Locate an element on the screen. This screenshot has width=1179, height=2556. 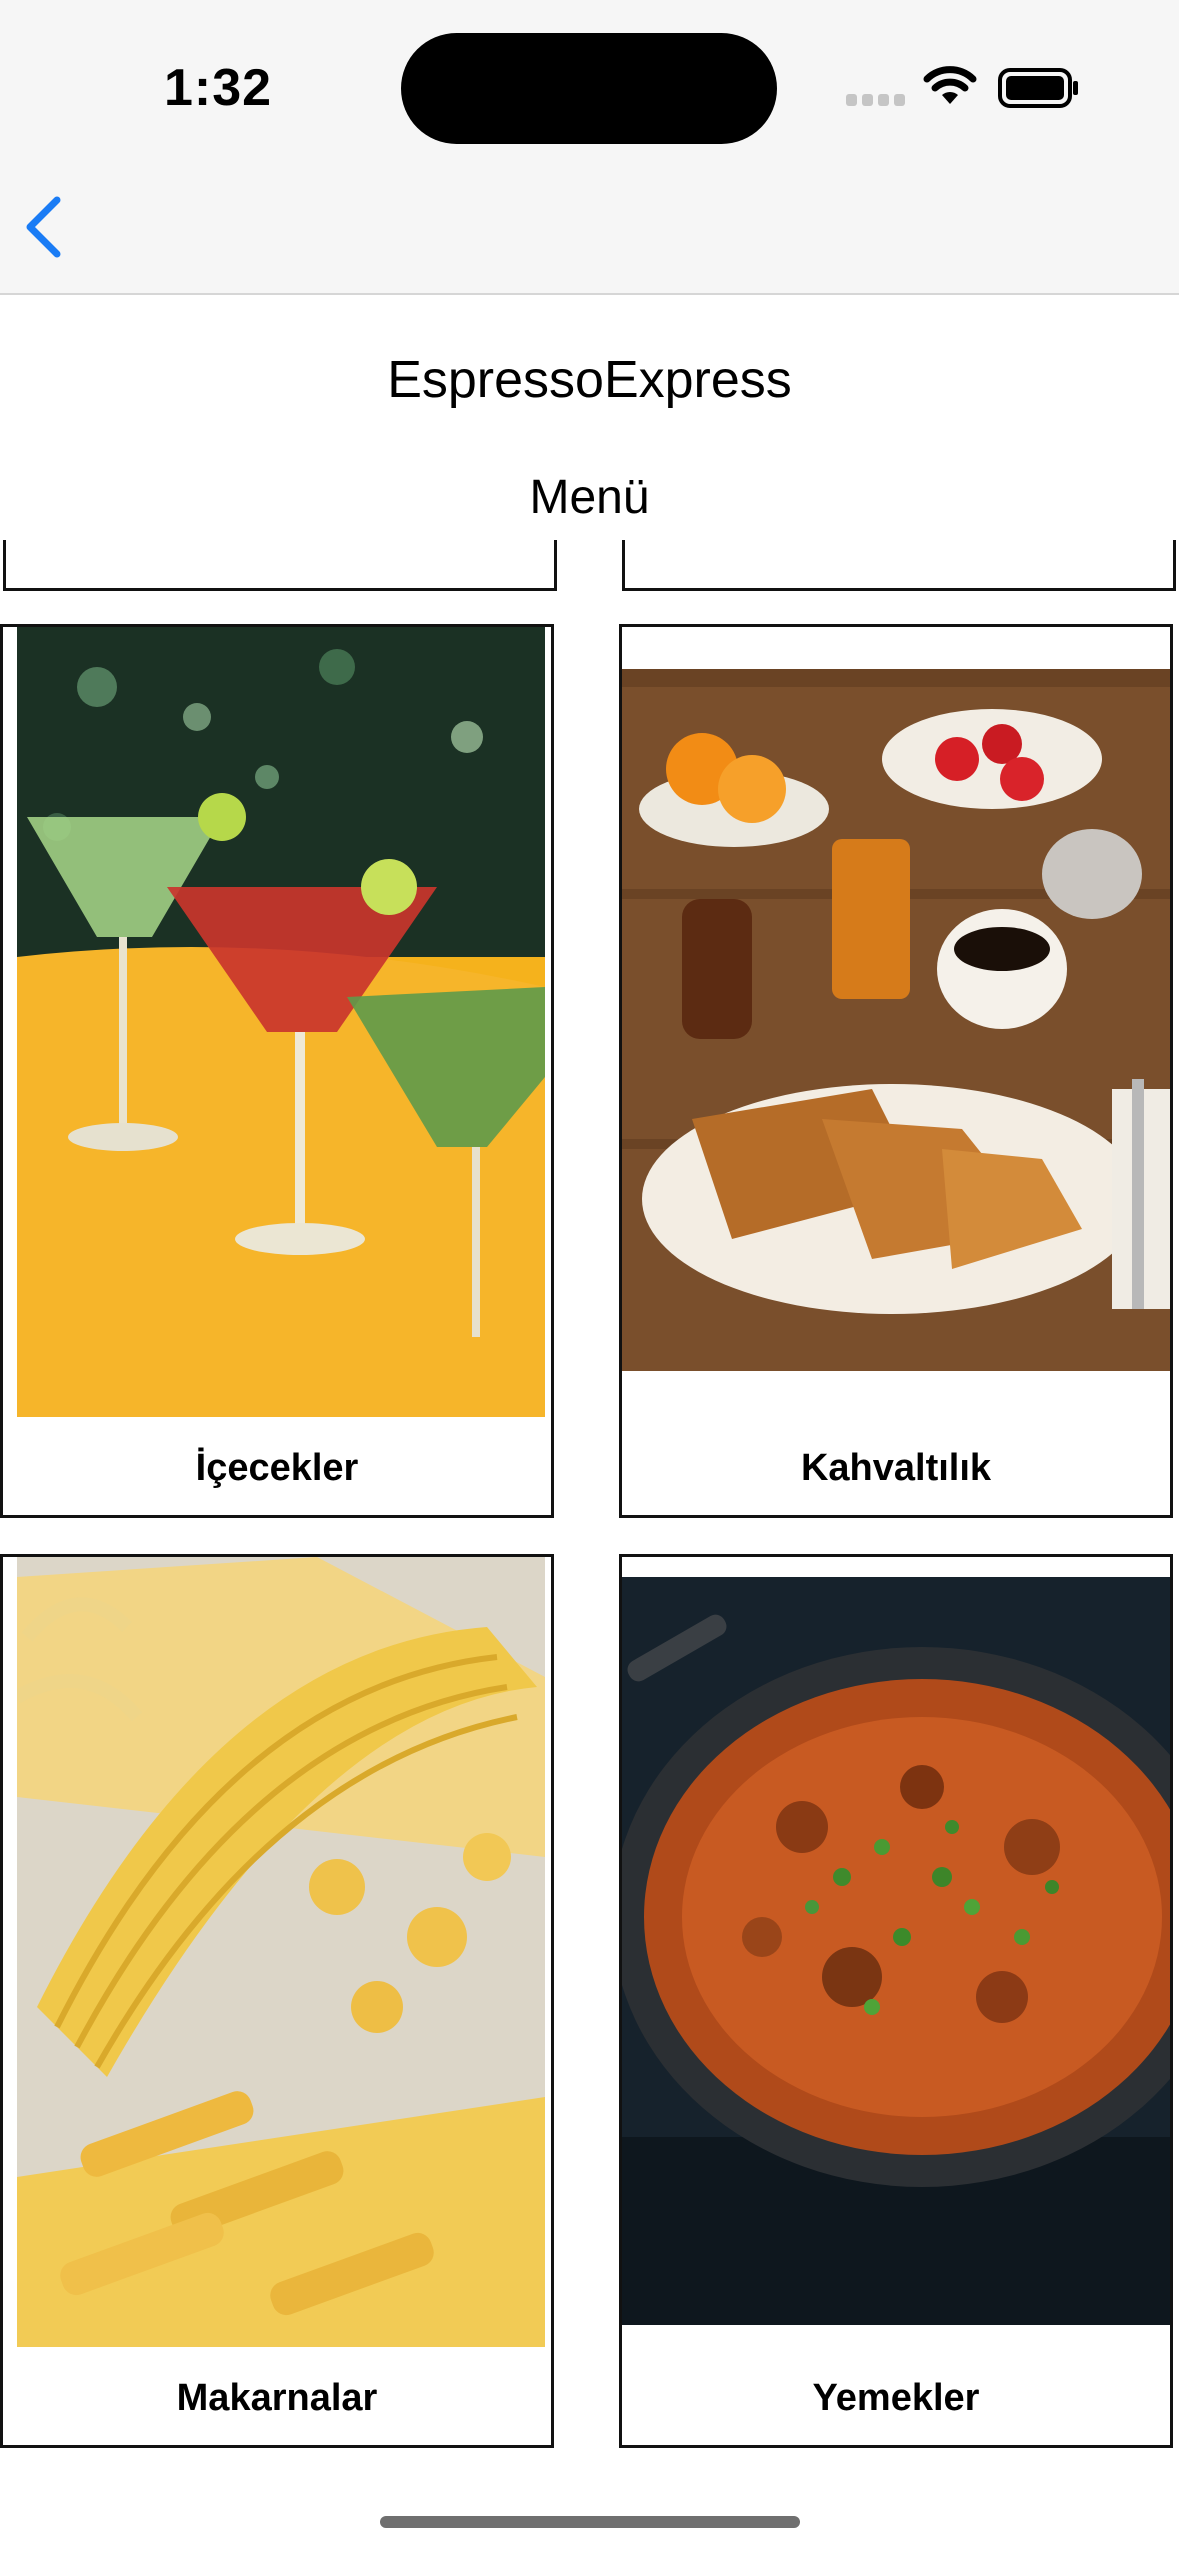
menu-card-label: Yemekler is located at coordinates (896, 2398).